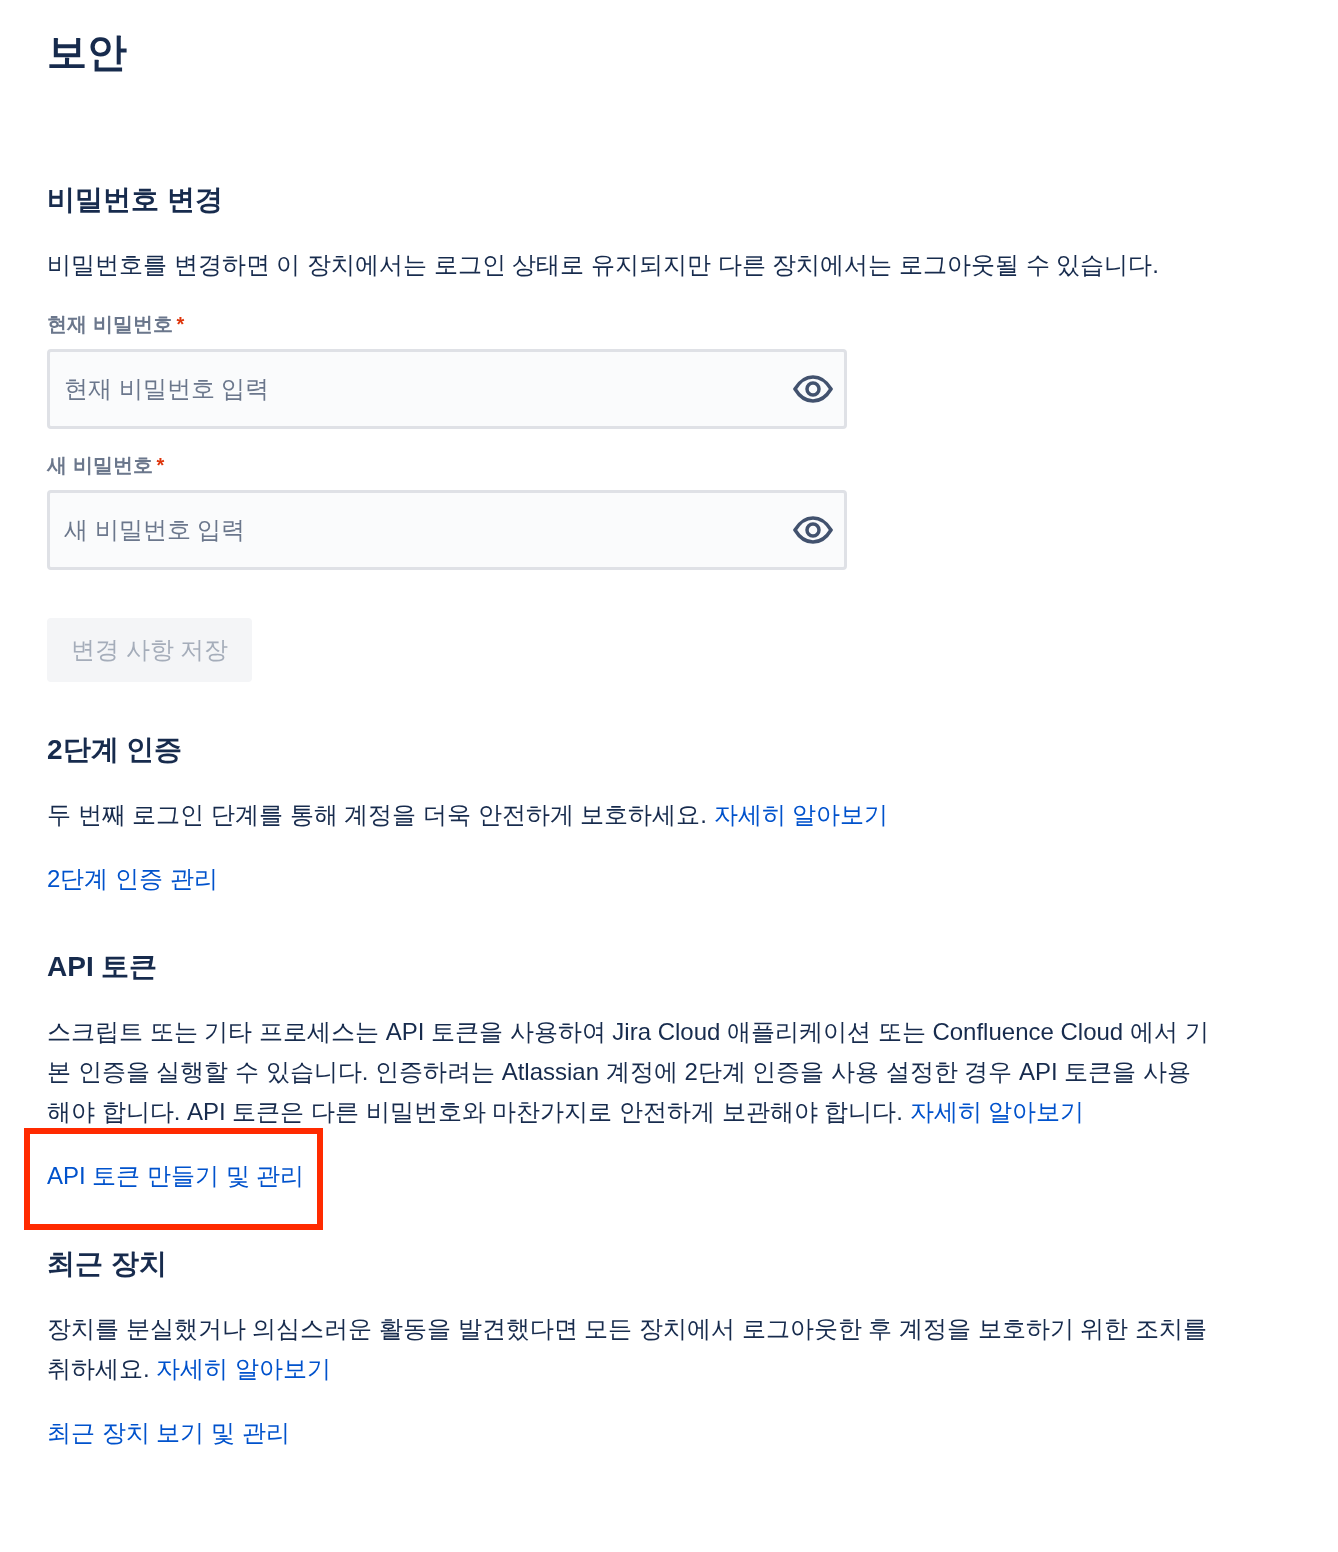 This screenshot has height=1552, width=1338. Describe the element at coordinates (110, 324) in the screenshot. I see `field-label: 현재 비밀번호` at that location.